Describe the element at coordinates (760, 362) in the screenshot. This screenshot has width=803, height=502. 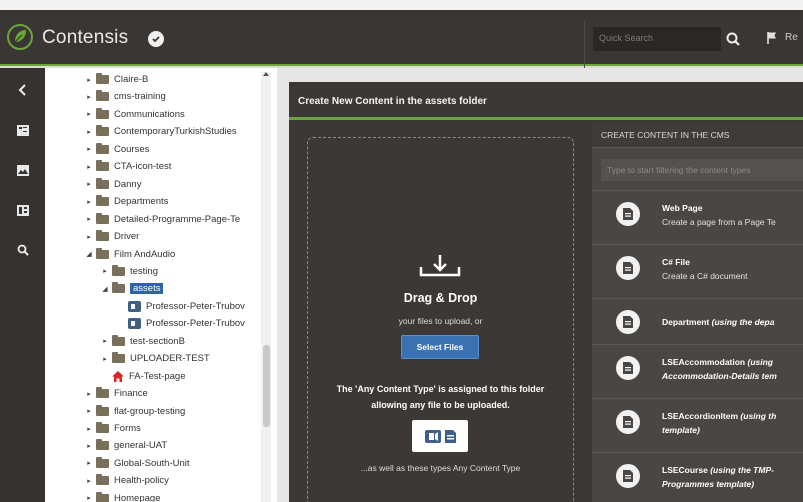
I see `content-type-template-note: (using` at that location.